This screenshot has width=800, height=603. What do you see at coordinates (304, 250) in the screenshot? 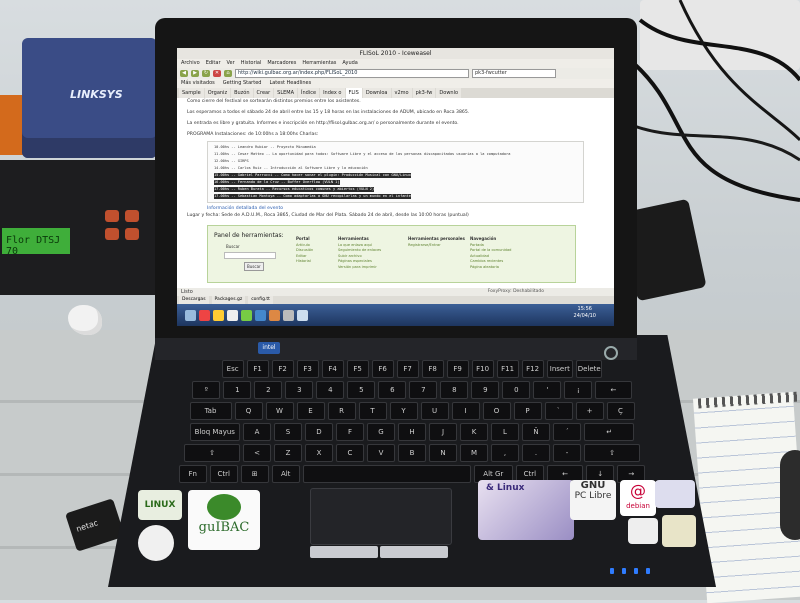
I see `tool-link: Discusión` at bounding box center [304, 250].